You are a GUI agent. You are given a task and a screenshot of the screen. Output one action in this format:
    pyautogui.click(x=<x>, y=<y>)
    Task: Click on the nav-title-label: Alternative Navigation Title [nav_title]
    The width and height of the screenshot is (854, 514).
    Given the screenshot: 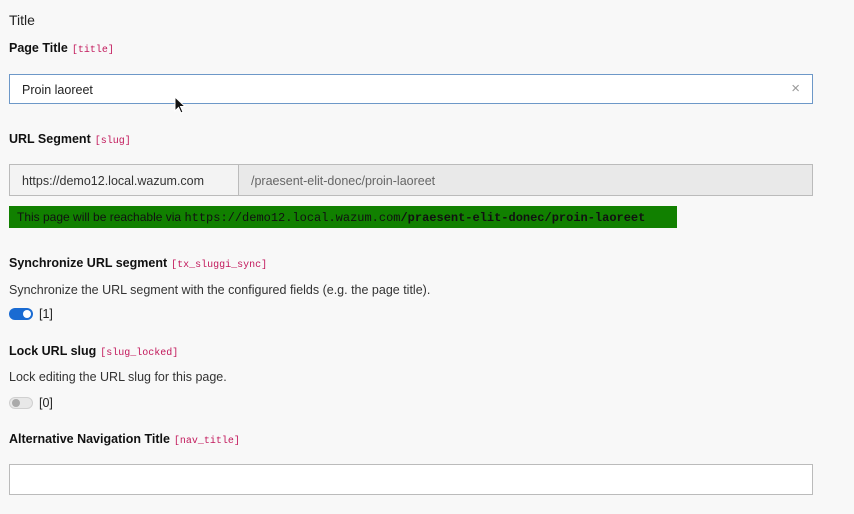 What is the action you would take?
    pyautogui.click(x=124, y=439)
    